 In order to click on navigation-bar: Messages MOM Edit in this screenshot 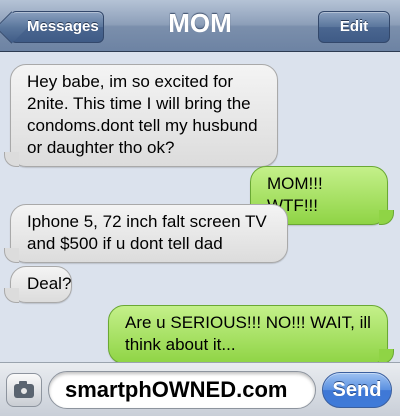, I will do `click(200, 26)`.